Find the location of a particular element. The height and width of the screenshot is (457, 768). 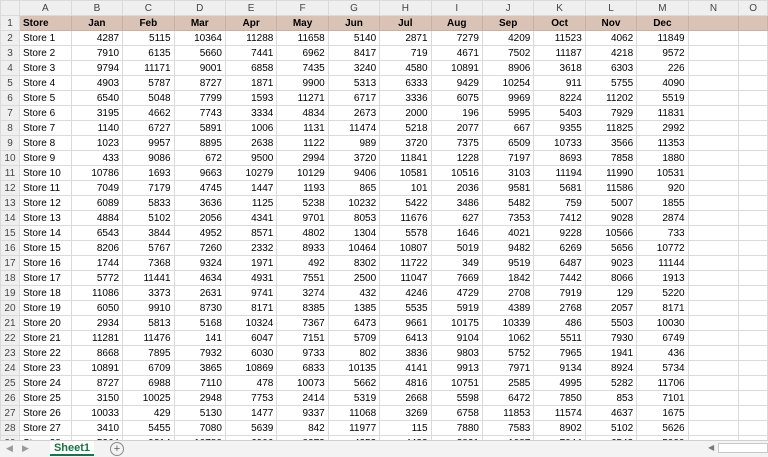

value-cell: 7971 is located at coordinates (508, 368).